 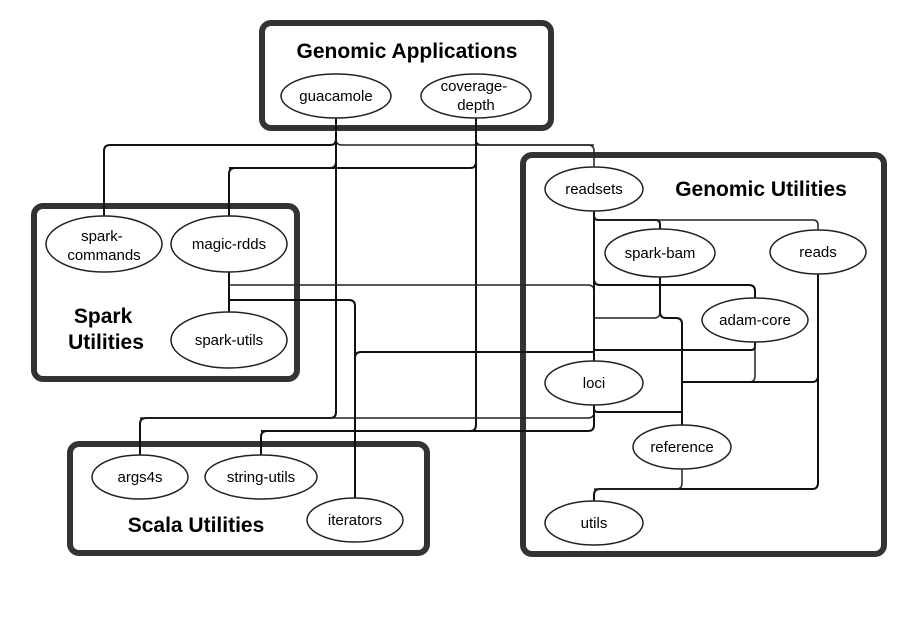 I want to click on node-utils: utils, so click(x=594, y=523).